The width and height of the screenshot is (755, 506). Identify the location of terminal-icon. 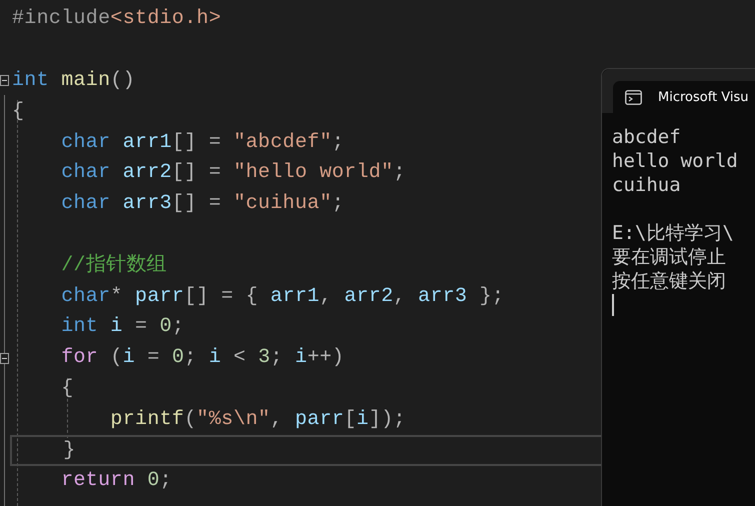
(633, 97).